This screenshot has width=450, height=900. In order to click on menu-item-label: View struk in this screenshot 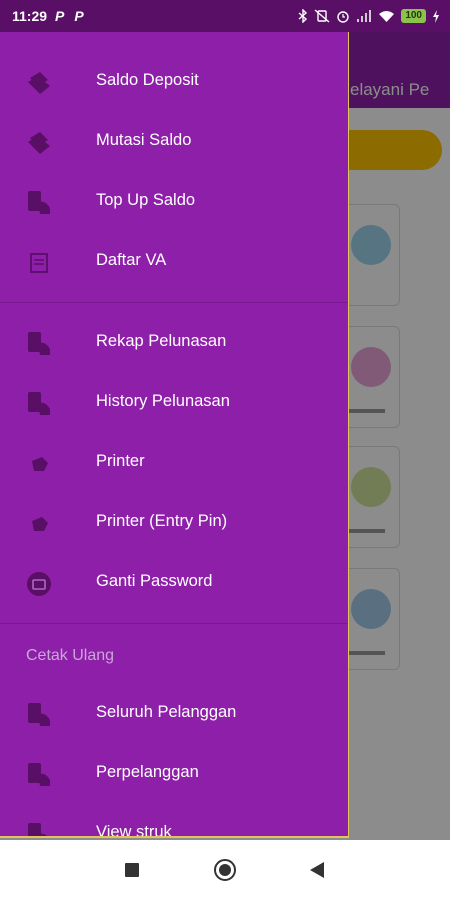, I will do `click(134, 830)`.